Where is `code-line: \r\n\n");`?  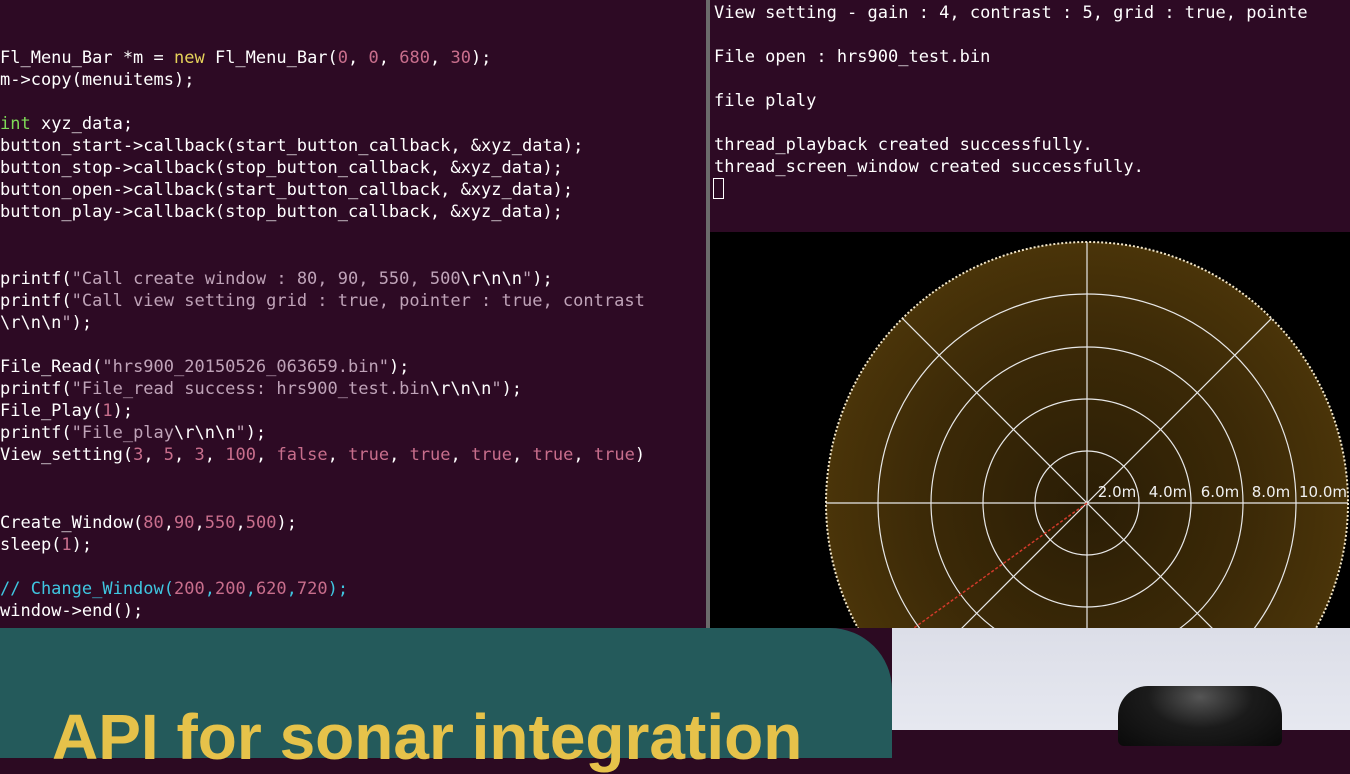
code-line: \r\n\n"); is located at coordinates (46, 323).